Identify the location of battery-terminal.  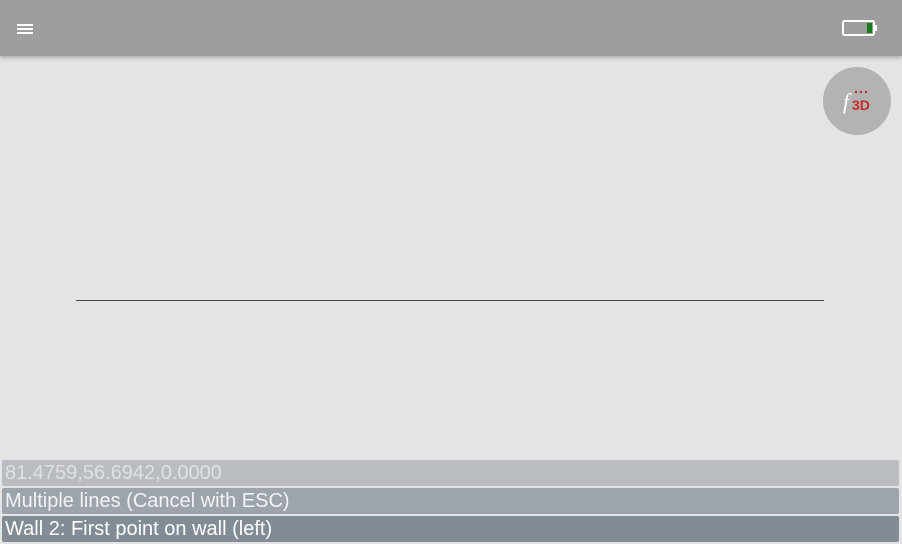
(875, 28).